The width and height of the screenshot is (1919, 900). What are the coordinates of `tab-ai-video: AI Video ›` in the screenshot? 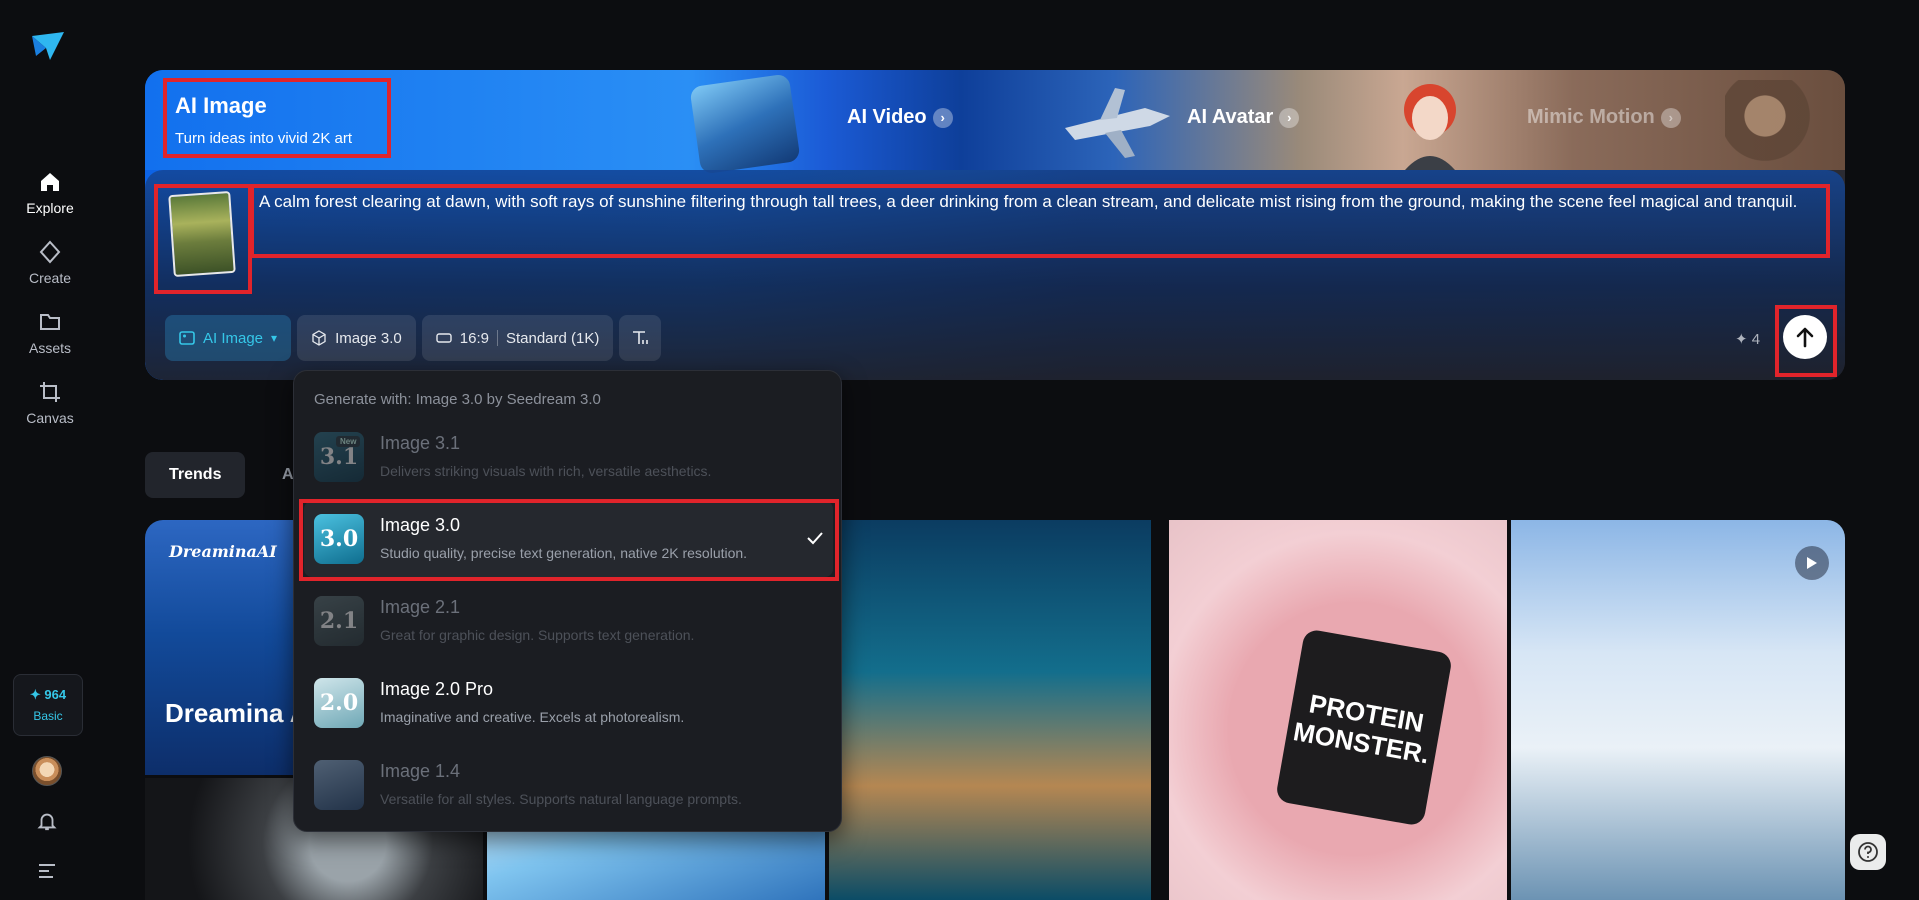 It's located at (900, 117).